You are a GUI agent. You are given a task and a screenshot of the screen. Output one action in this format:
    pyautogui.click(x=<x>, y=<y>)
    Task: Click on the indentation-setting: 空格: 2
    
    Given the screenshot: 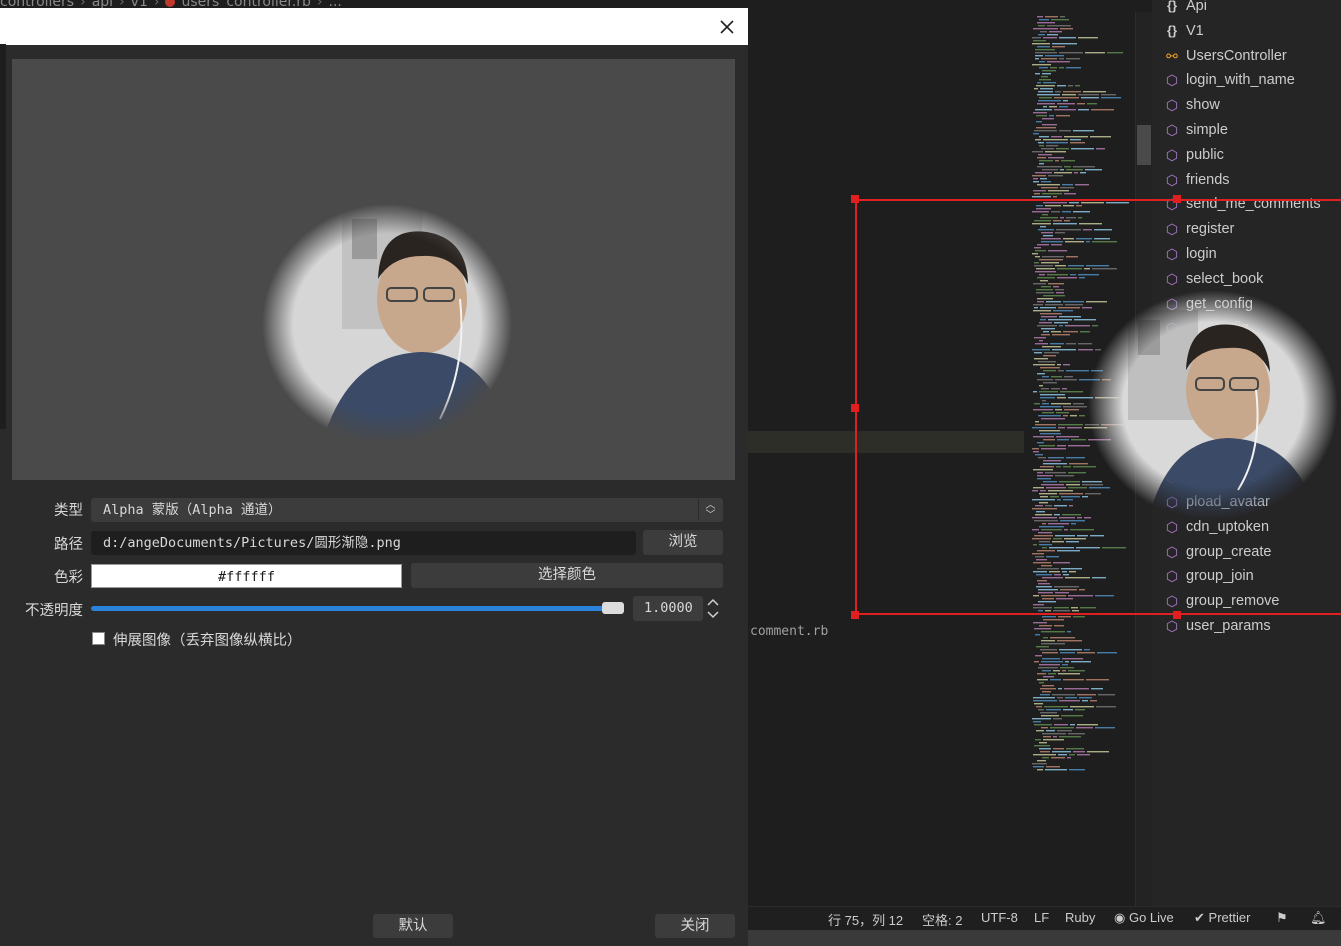 What is the action you would take?
    pyautogui.click(x=942, y=919)
    